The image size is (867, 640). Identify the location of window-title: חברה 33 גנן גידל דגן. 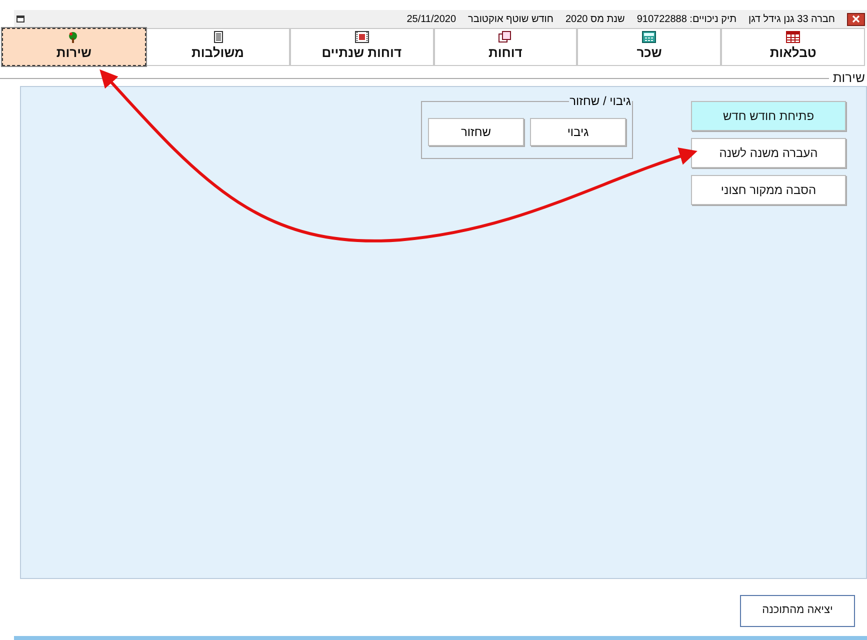
(791, 19).